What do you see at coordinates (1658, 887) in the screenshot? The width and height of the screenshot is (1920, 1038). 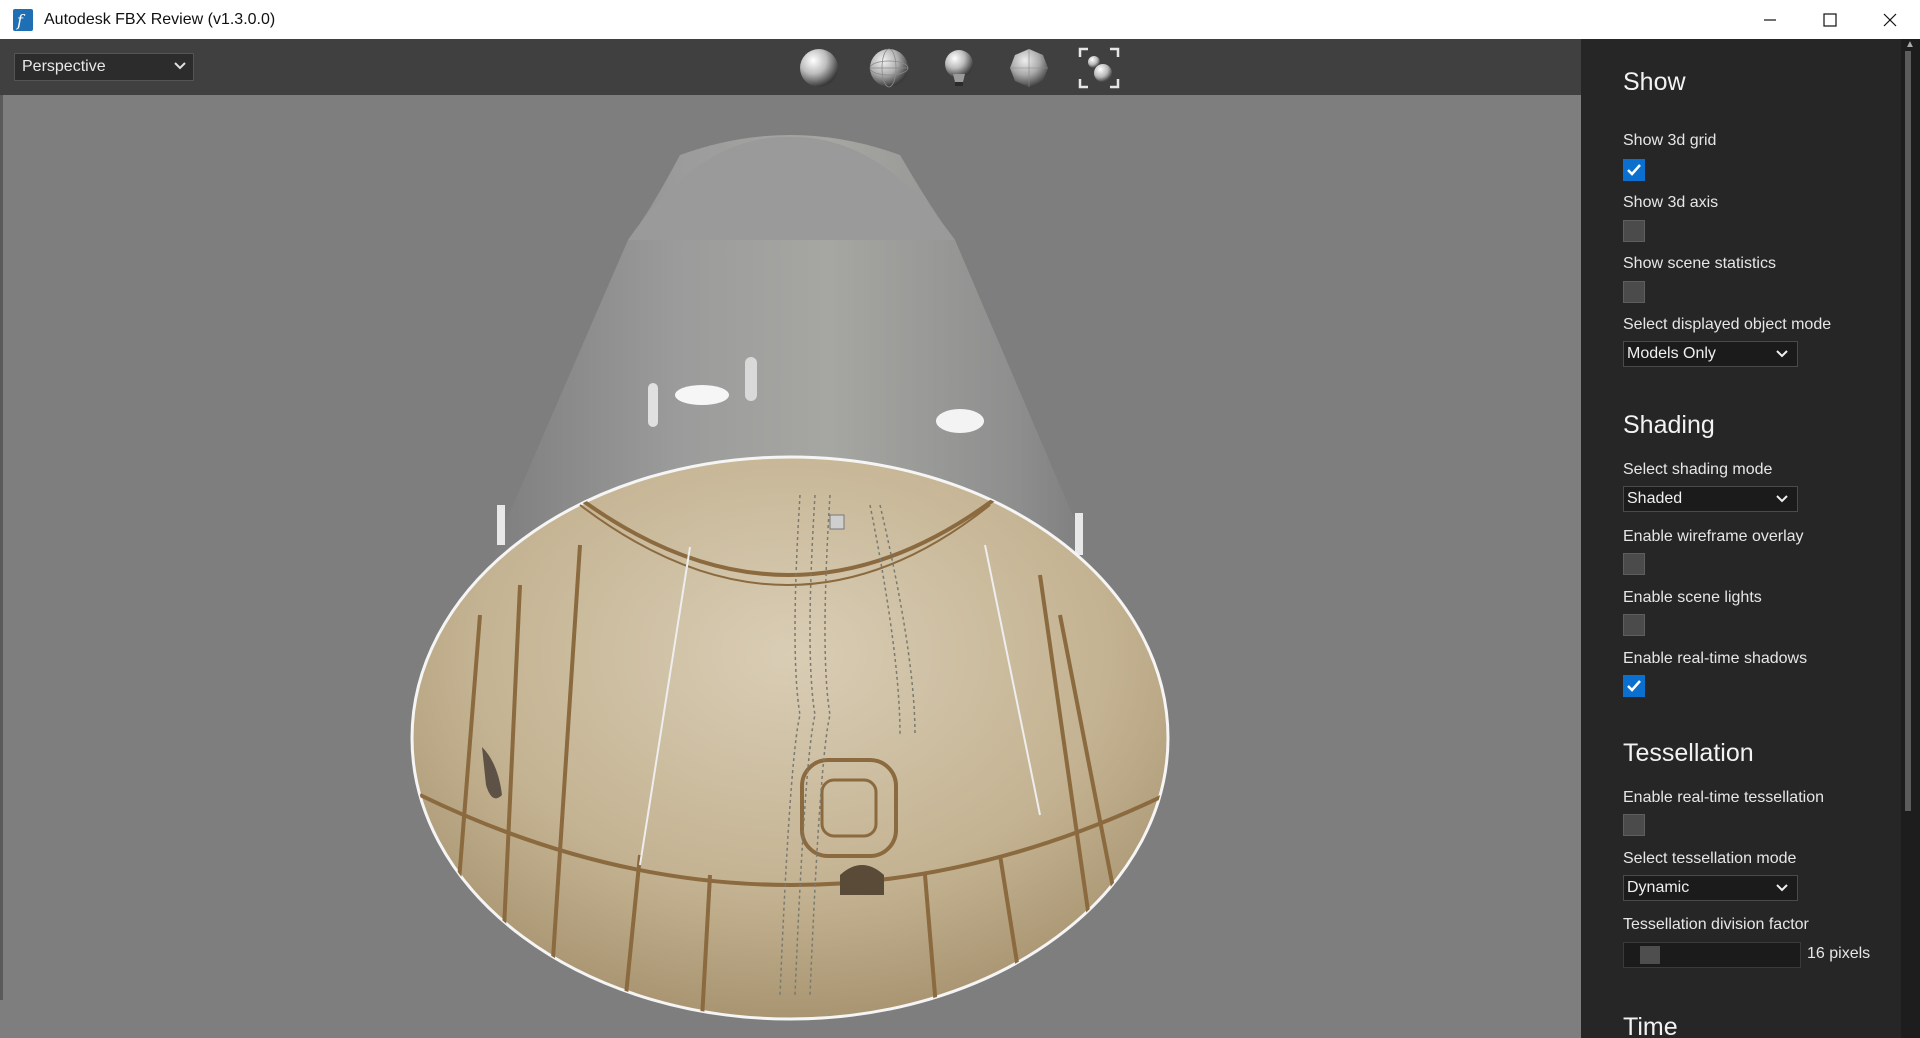 I see `tessellation-mode-value: Dynamic` at bounding box center [1658, 887].